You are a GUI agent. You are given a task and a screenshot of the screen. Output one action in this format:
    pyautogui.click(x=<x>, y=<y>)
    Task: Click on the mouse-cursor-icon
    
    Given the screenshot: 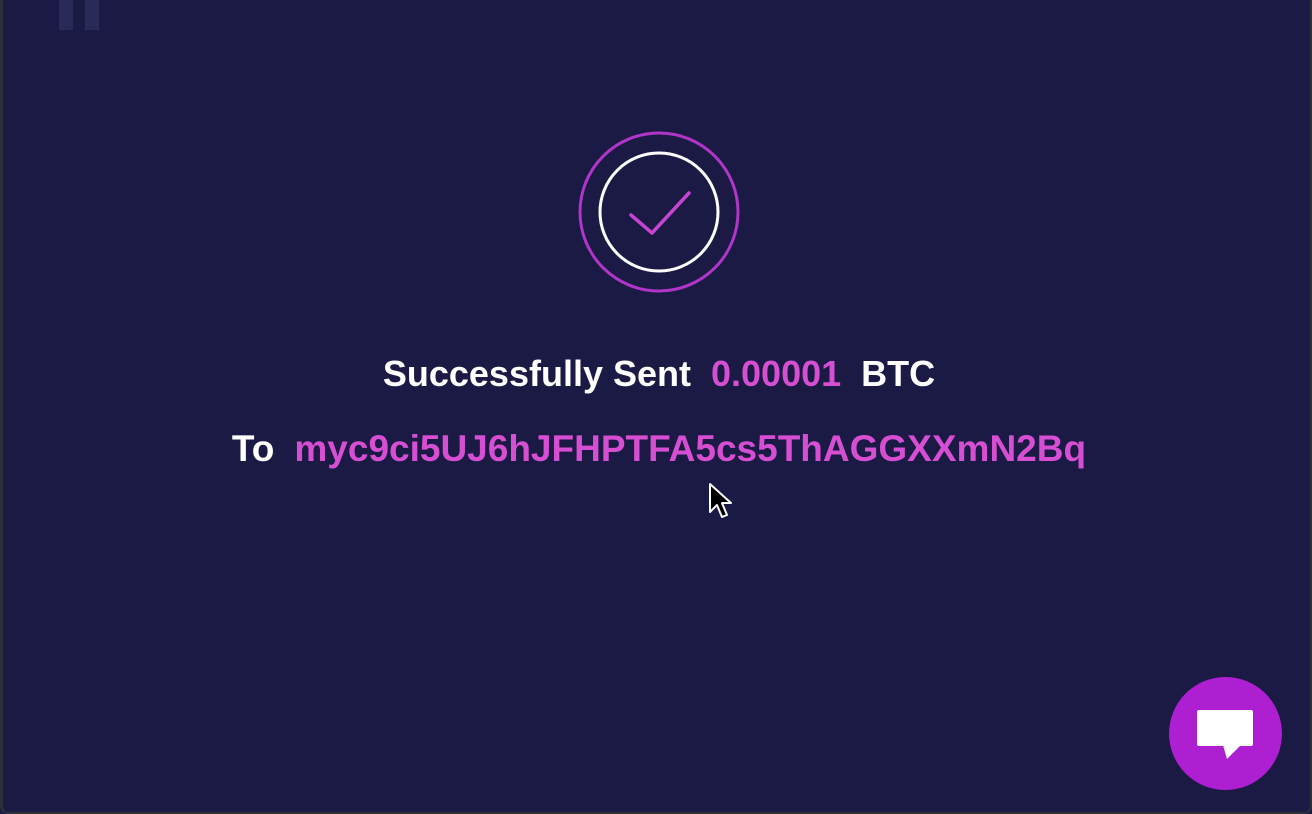 What is the action you would take?
    pyautogui.click(x=720, y=500)
    